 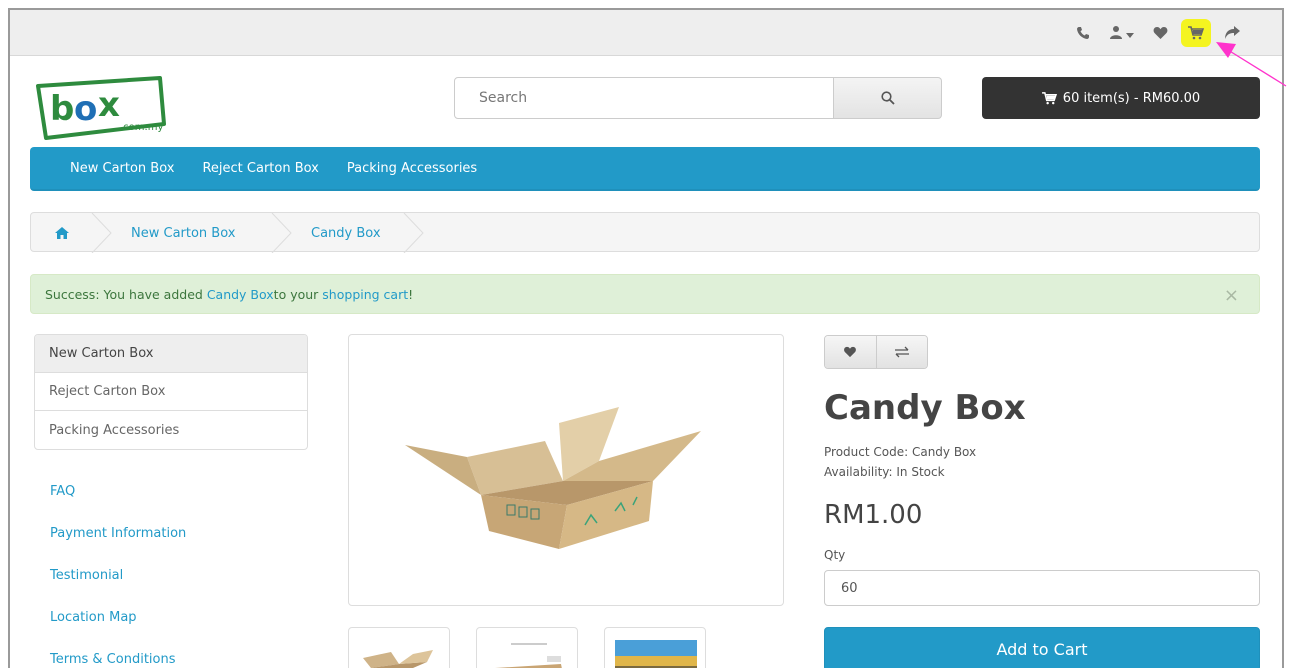 What do you see at coordinates (1042, 647) in the screenshot?
I see `add-to-cart-button: Add to Cart` at bounding box center [1042, 647].